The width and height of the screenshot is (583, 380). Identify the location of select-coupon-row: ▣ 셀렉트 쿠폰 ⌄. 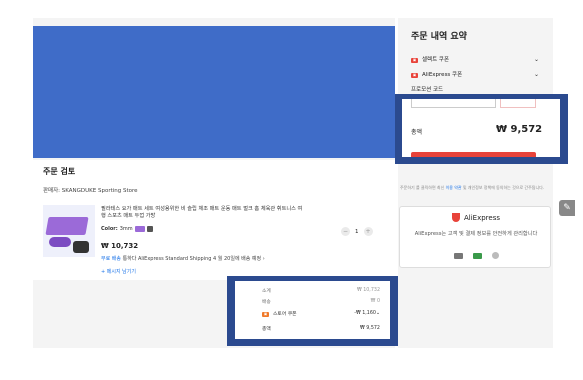
(475, 59).